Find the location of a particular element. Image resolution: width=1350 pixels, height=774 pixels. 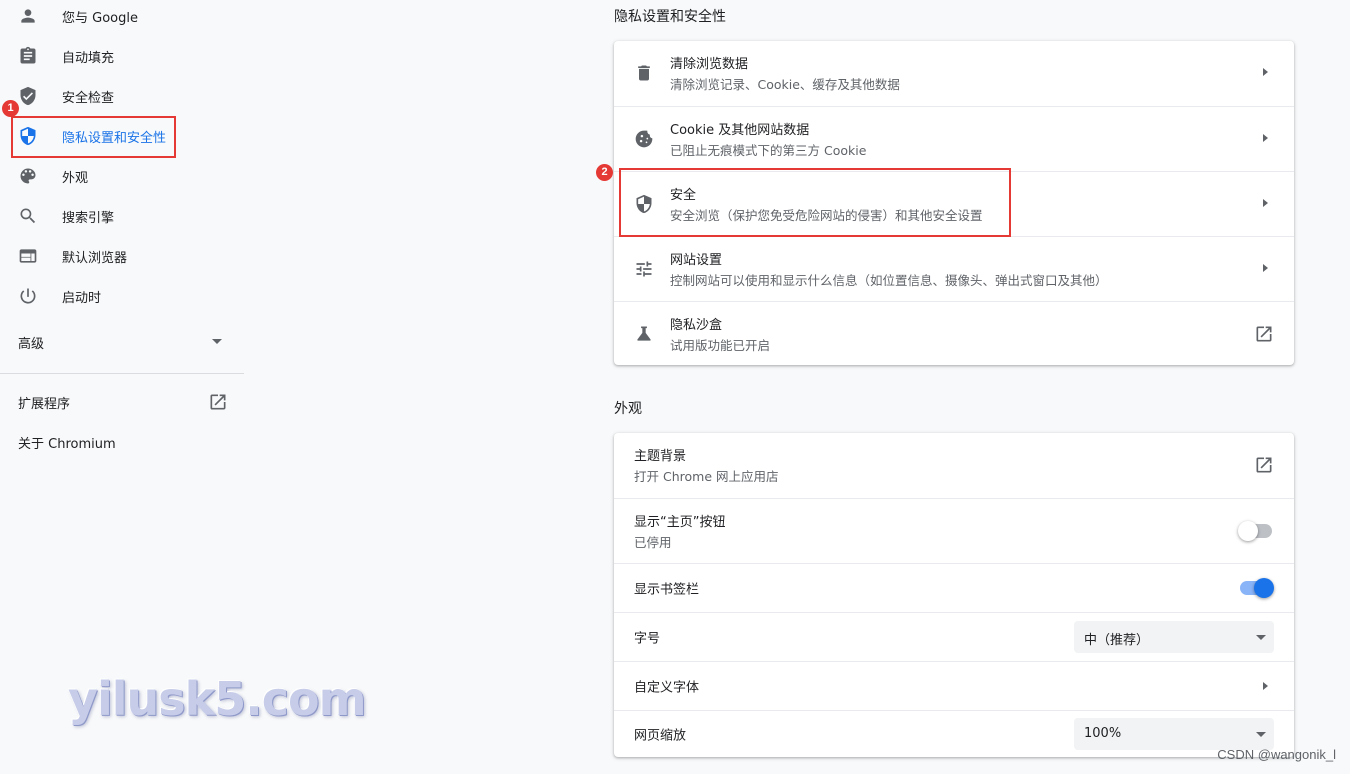

shield-check-icon is located at coordinates (28, 96).